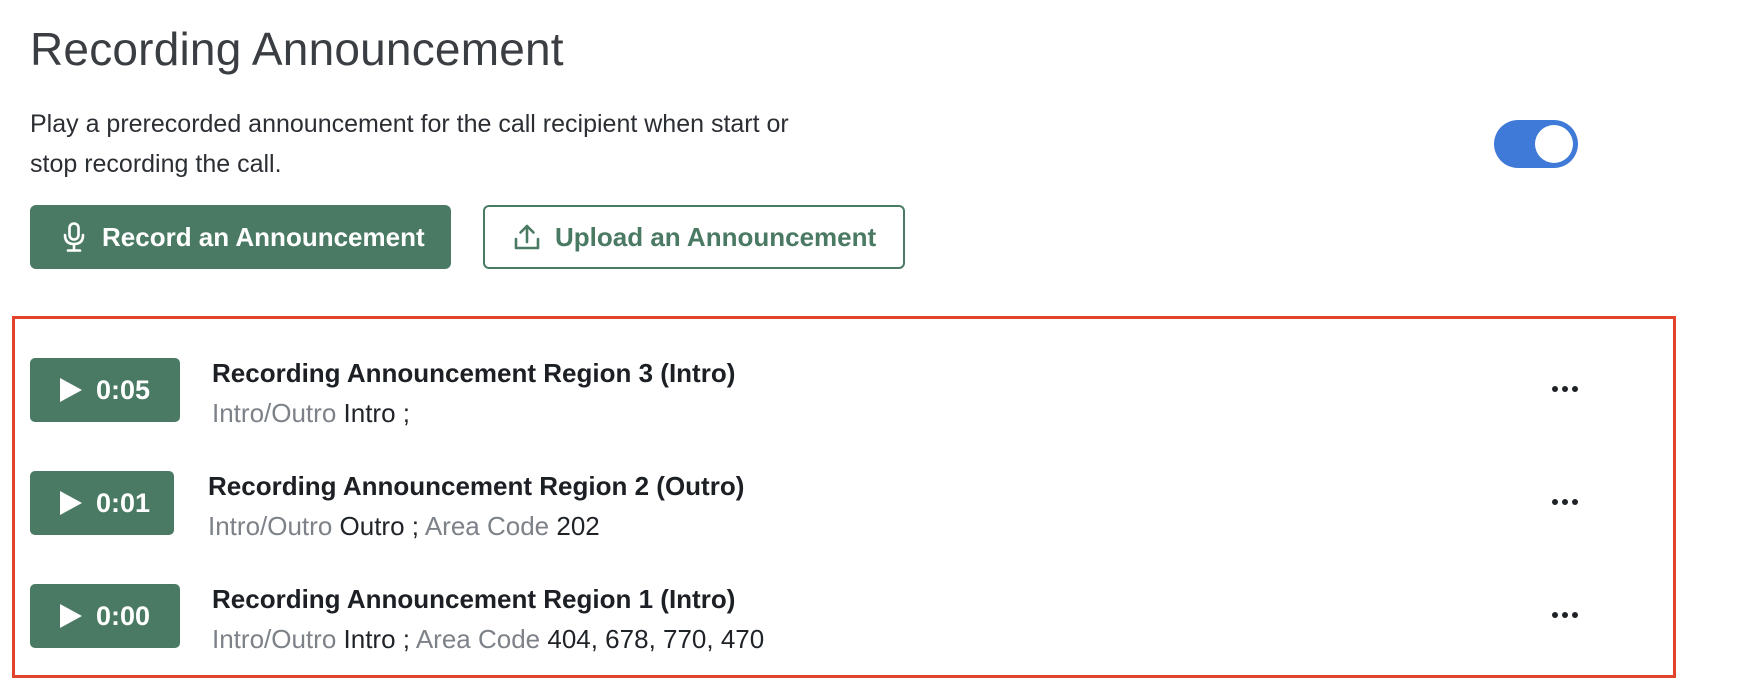 This screenshot has width=1754, height=682. Describe the element at coordinates (527, 237) in the screenshot. I see `upload-icon` at that location.